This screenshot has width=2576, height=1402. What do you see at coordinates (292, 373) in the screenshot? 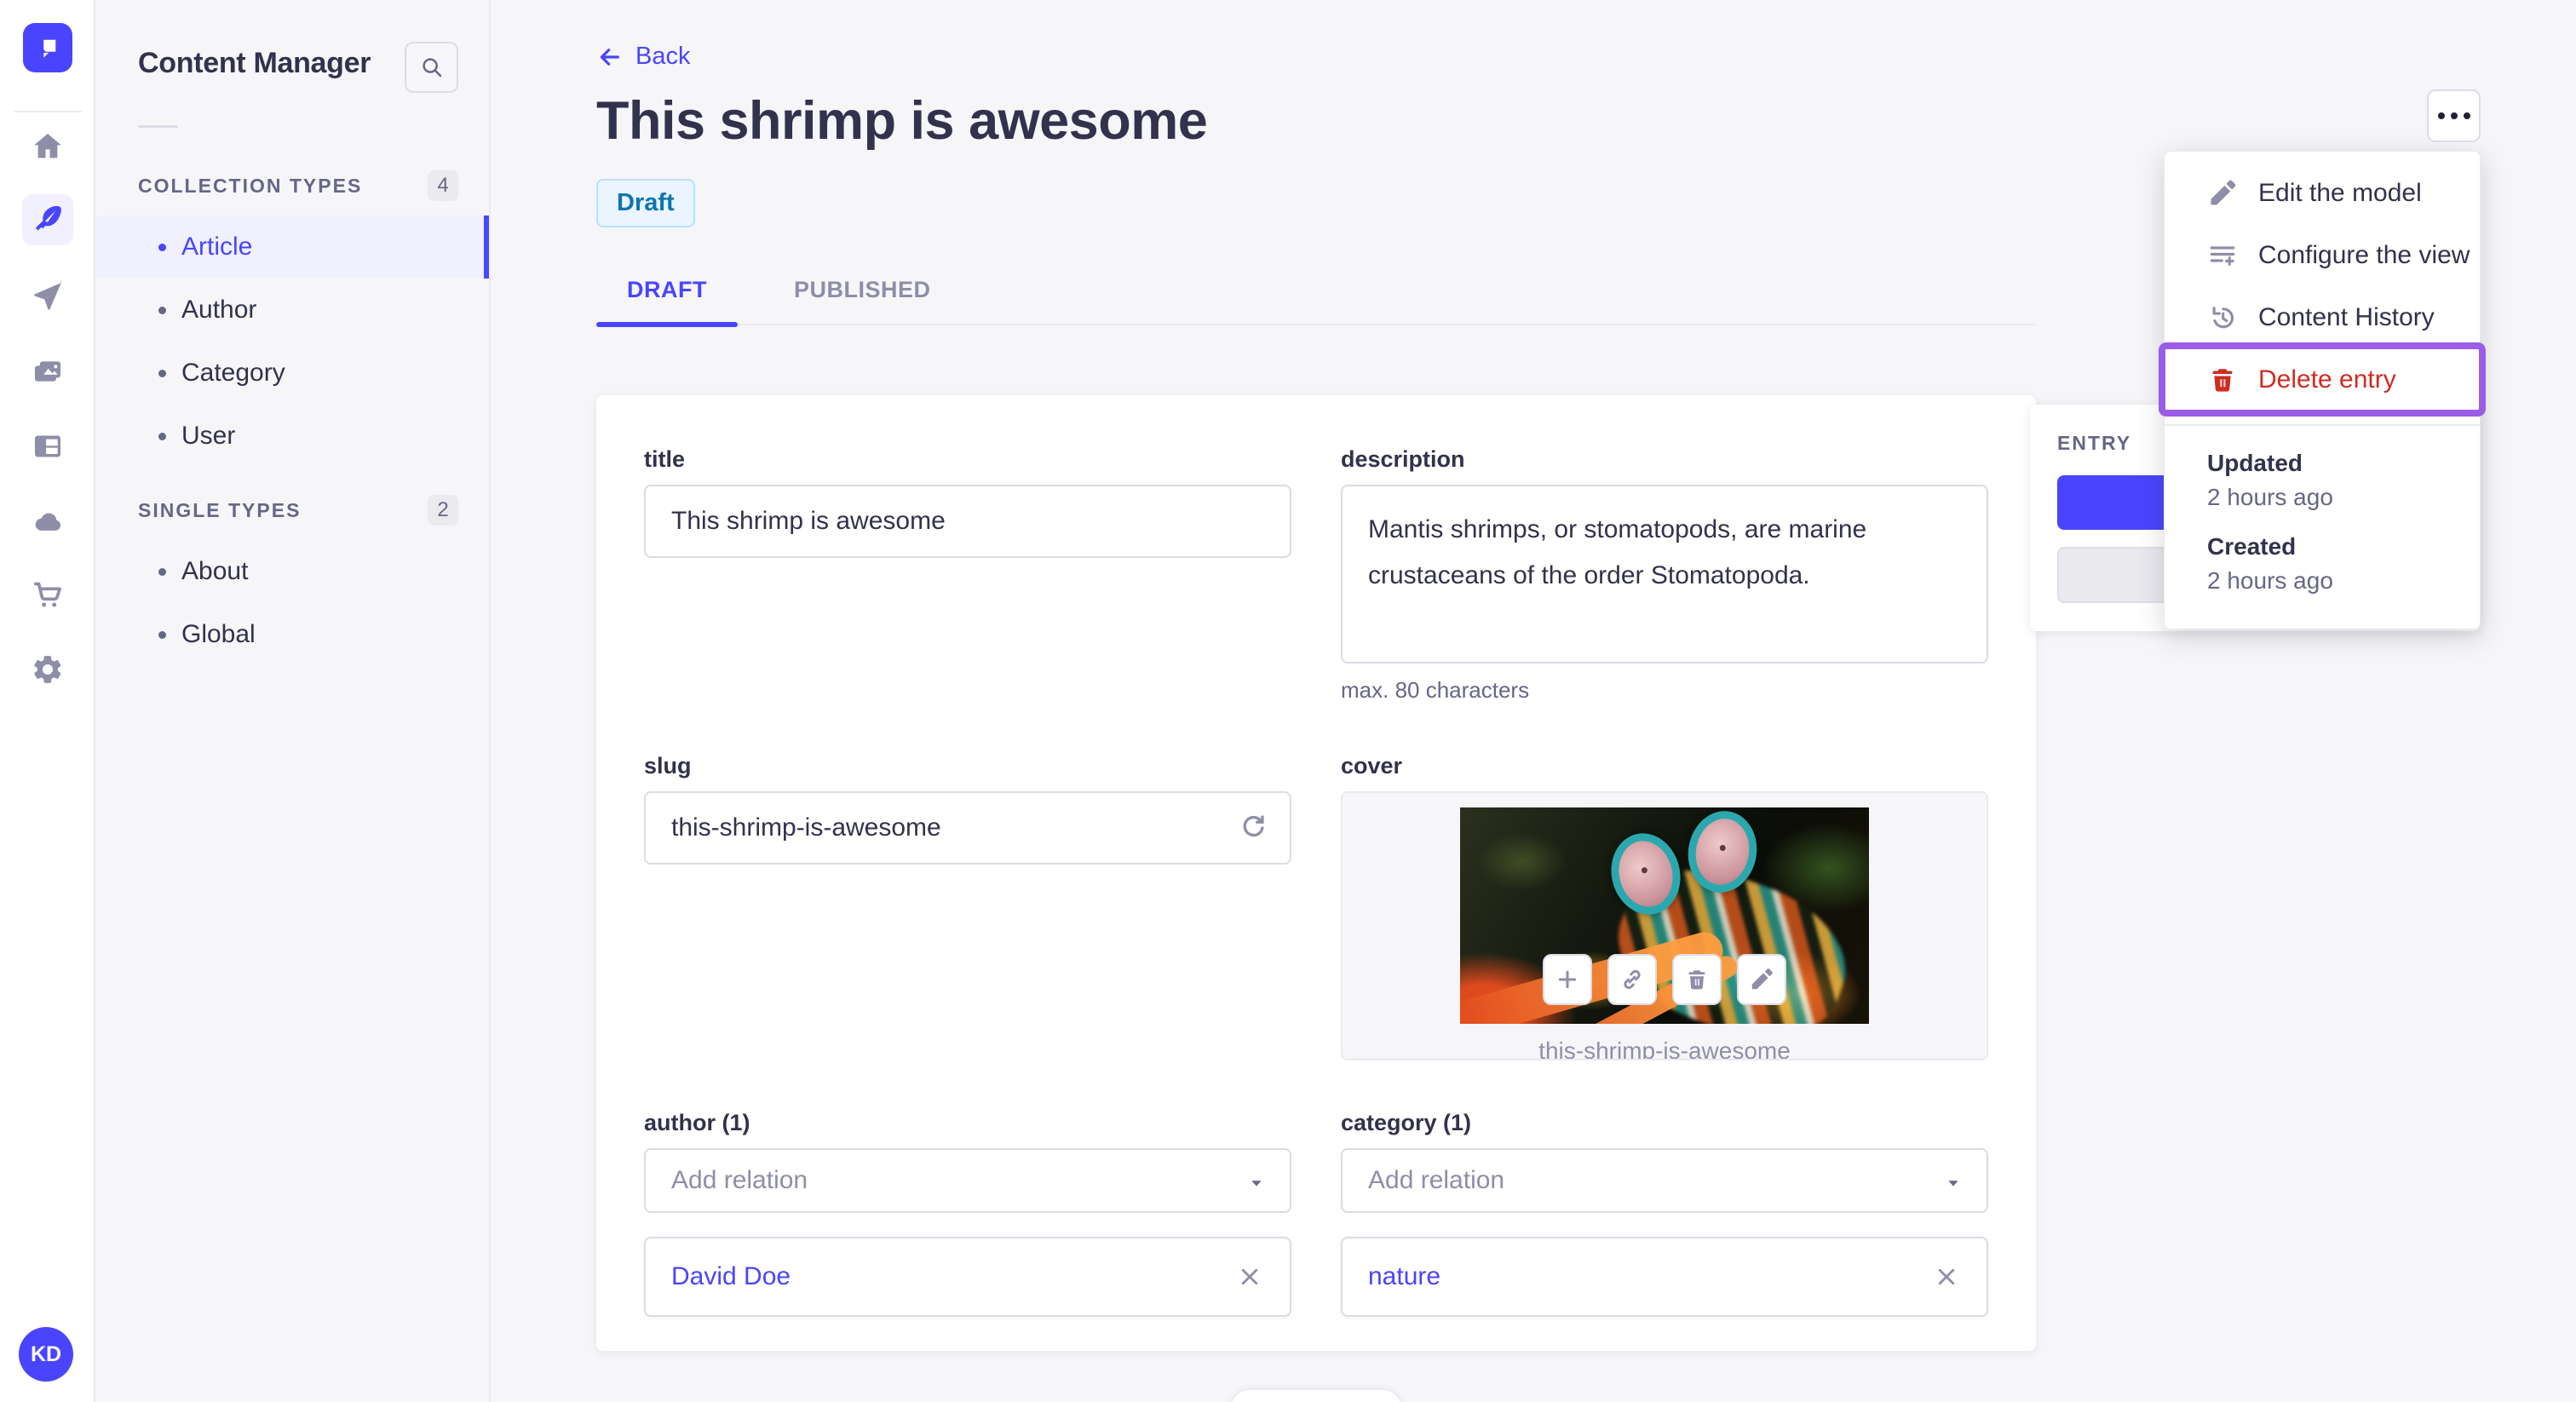
I see `sidebar-item-category: Category` at bounding box center [292, 373].